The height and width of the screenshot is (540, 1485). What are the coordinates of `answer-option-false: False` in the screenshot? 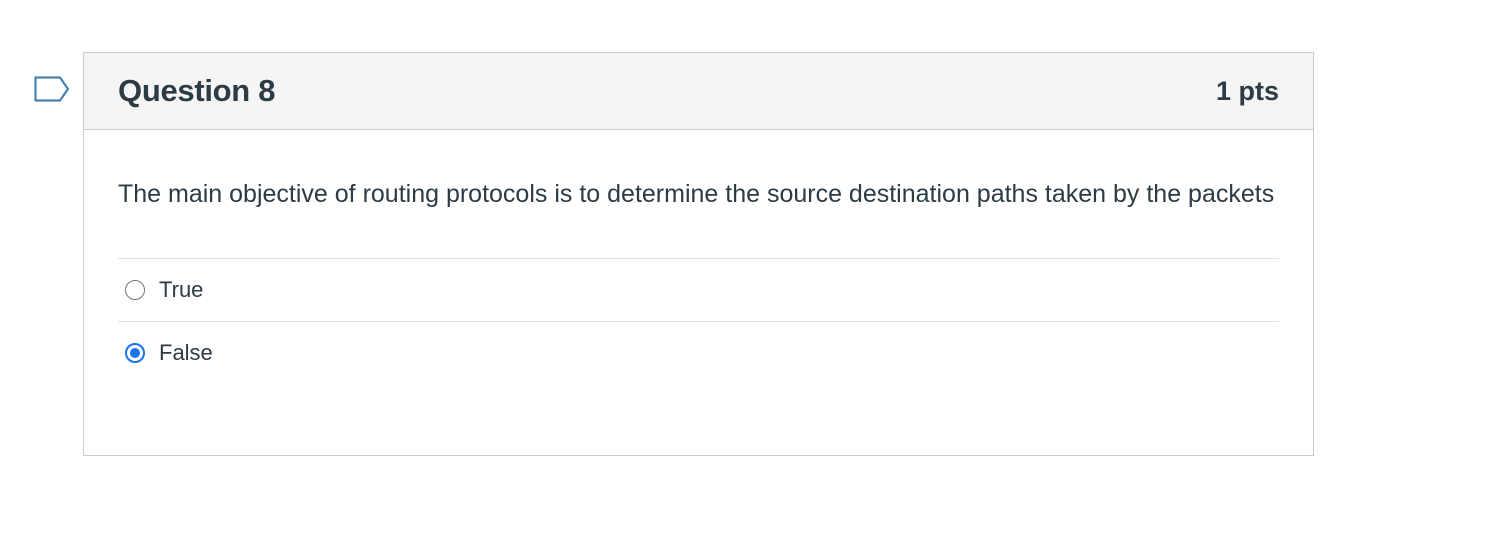 It's located at (698, 353).